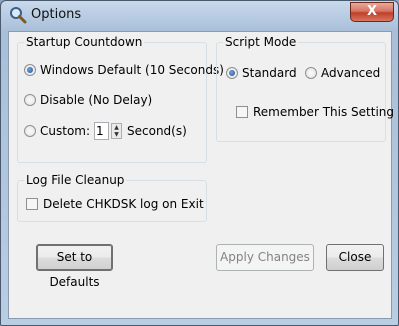 Image resolution: width=399 pixels, height=326 pixels. What do you see at coordinates (75, 180) in the screenshot?
I see `log-cleanup-legend: Log File Cleanup` at bounding box center [75, 180].